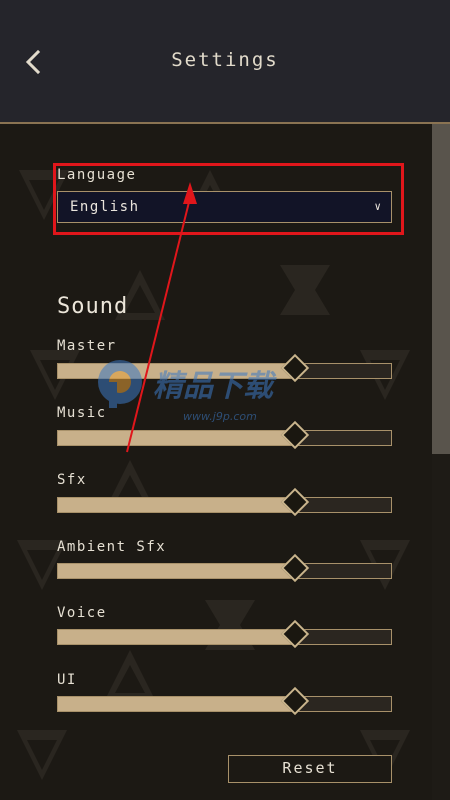  Describe the element at coordinates (93, 306) in the screenshot. I see `sound-section-title: Sound` at that location.